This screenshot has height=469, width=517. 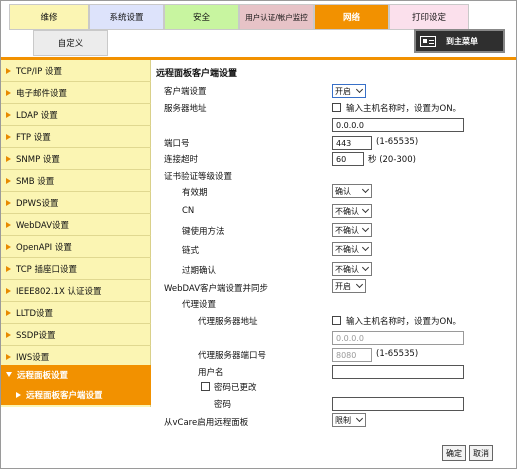 What do you see at coordinates (397, 354) in the screenshot?
I see `proxy-port-range-hint: (1-65535)` at bounding box center [397, 354].